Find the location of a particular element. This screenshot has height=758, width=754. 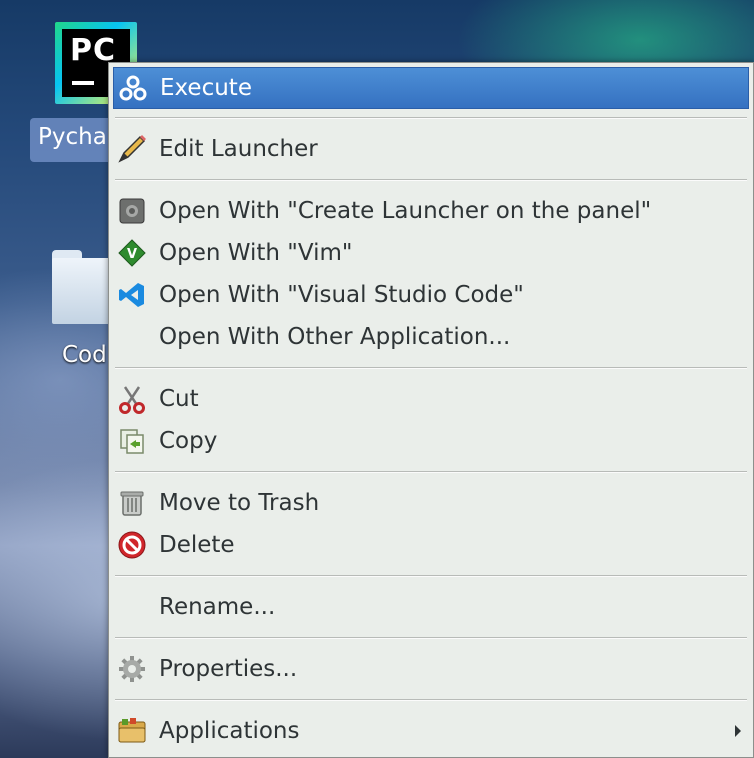

menu-item-open-with-vim: V Open With "Vim" is located at coordinates (431, 253).